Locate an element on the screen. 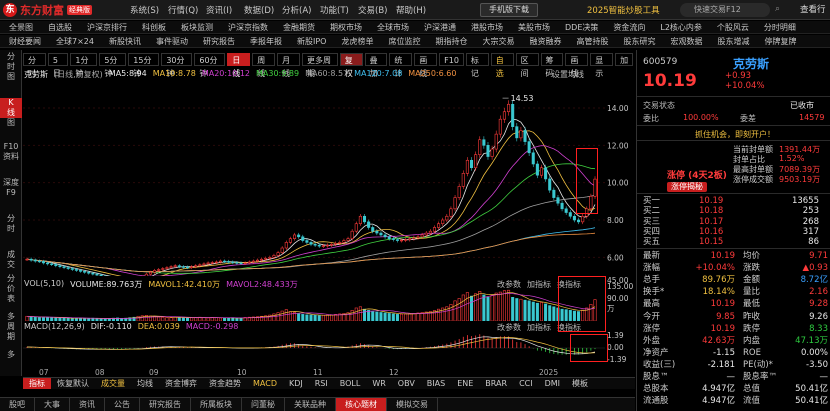  rail-item: K is located at coordinates (11, 103).